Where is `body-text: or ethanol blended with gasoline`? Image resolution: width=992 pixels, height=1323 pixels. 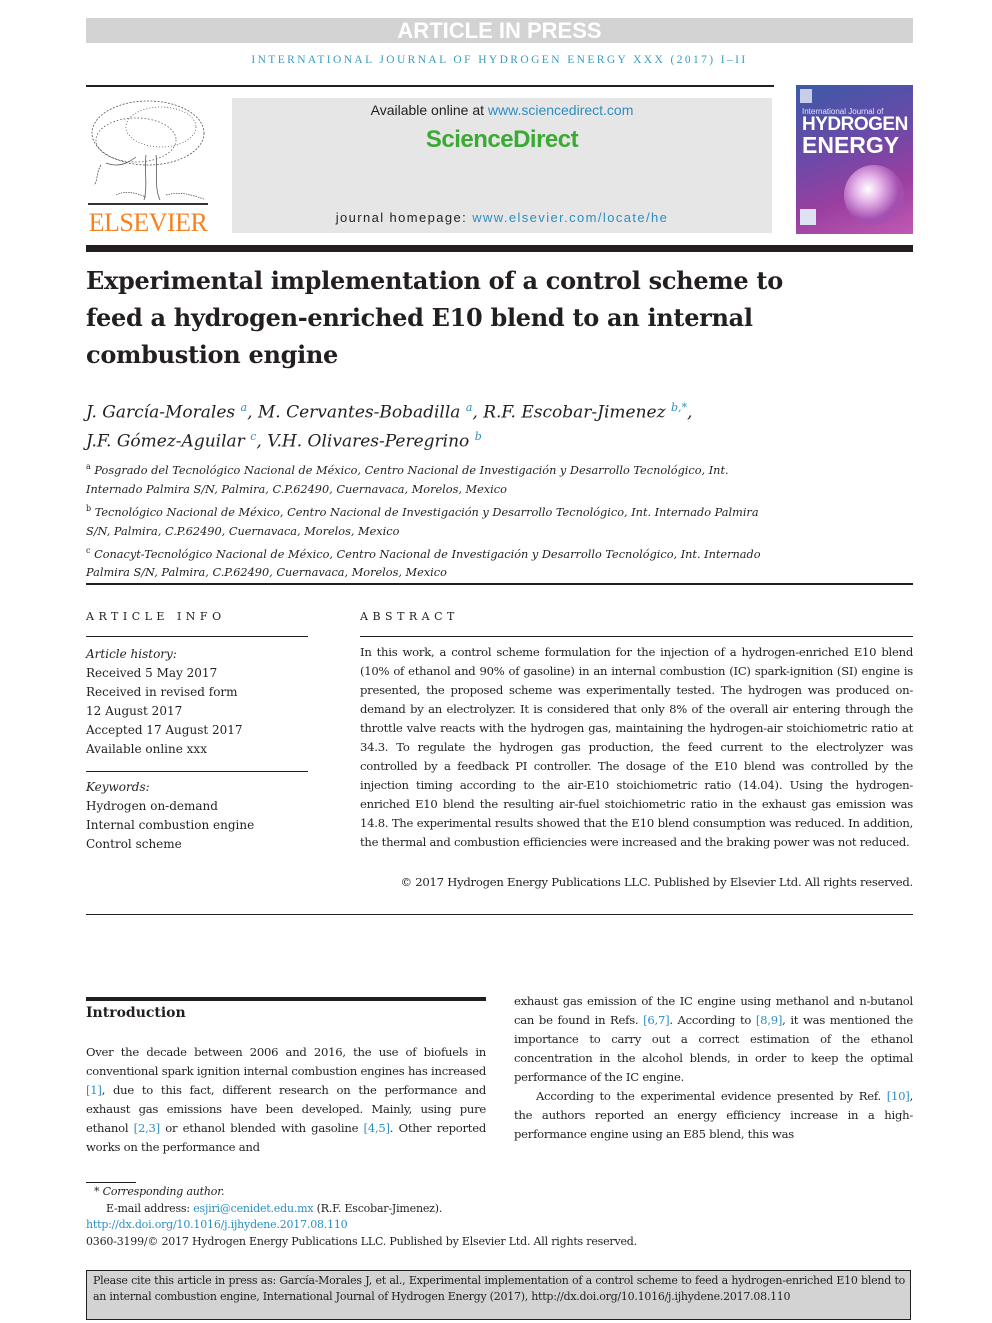 body-text: or ethanol blended with gasoline is located at coordinates (261, 1128).